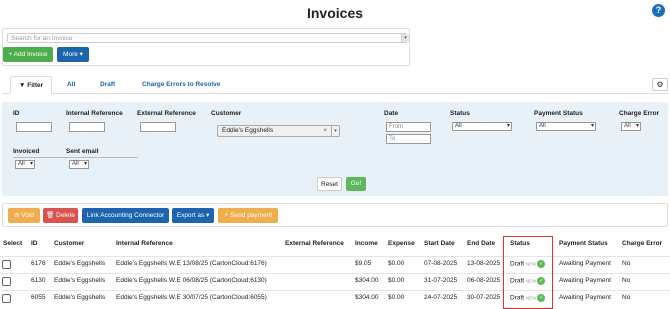 This screenshot has width=670, height=309. What do you see at coordinates (34, 243) in the screenshot?
I see `col-id: ID` at bounding box center [34, 243].